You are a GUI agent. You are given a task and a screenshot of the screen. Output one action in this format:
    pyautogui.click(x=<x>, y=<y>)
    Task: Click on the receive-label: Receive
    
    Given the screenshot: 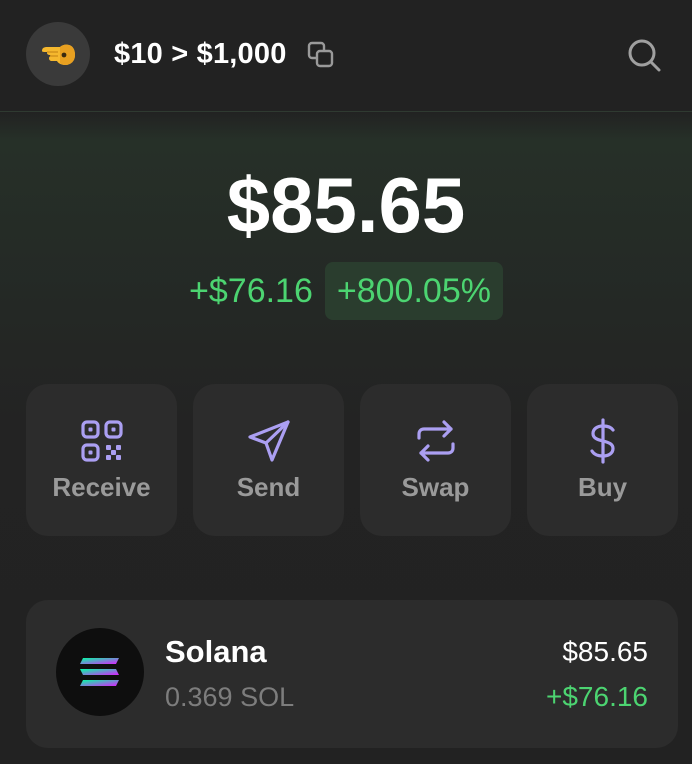 What is the action you would take?
    pyautogui.click(x=101, y=487)
    